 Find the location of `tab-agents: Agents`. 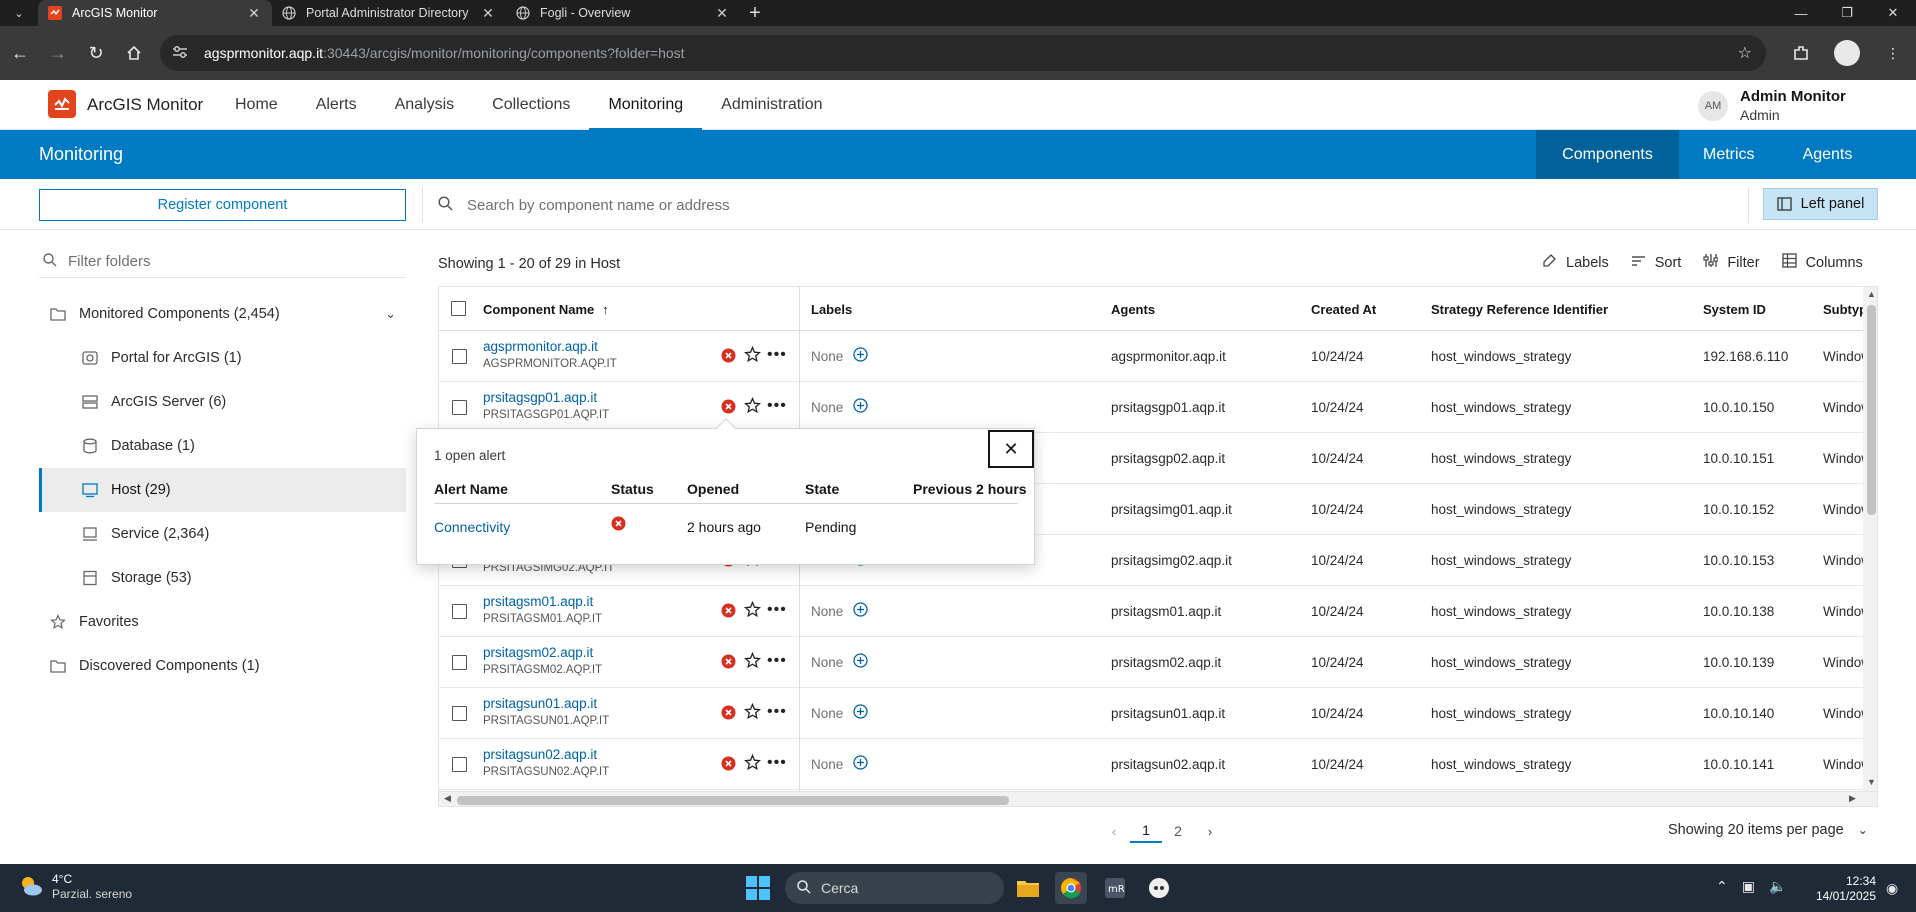

tab-agents: Agents is located at coordinates (1828, 154).